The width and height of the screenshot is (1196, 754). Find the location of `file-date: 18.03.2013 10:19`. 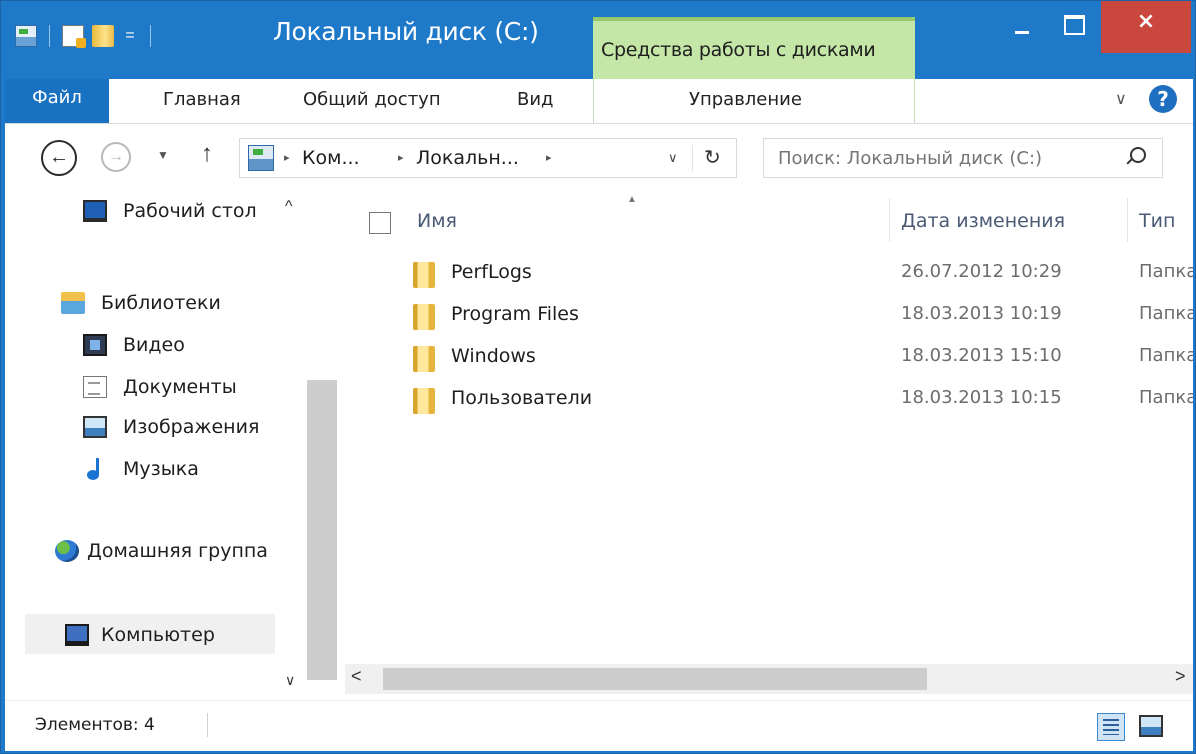

file-date: 18.03.2013 10:19 is located at coordinates (981, 313).